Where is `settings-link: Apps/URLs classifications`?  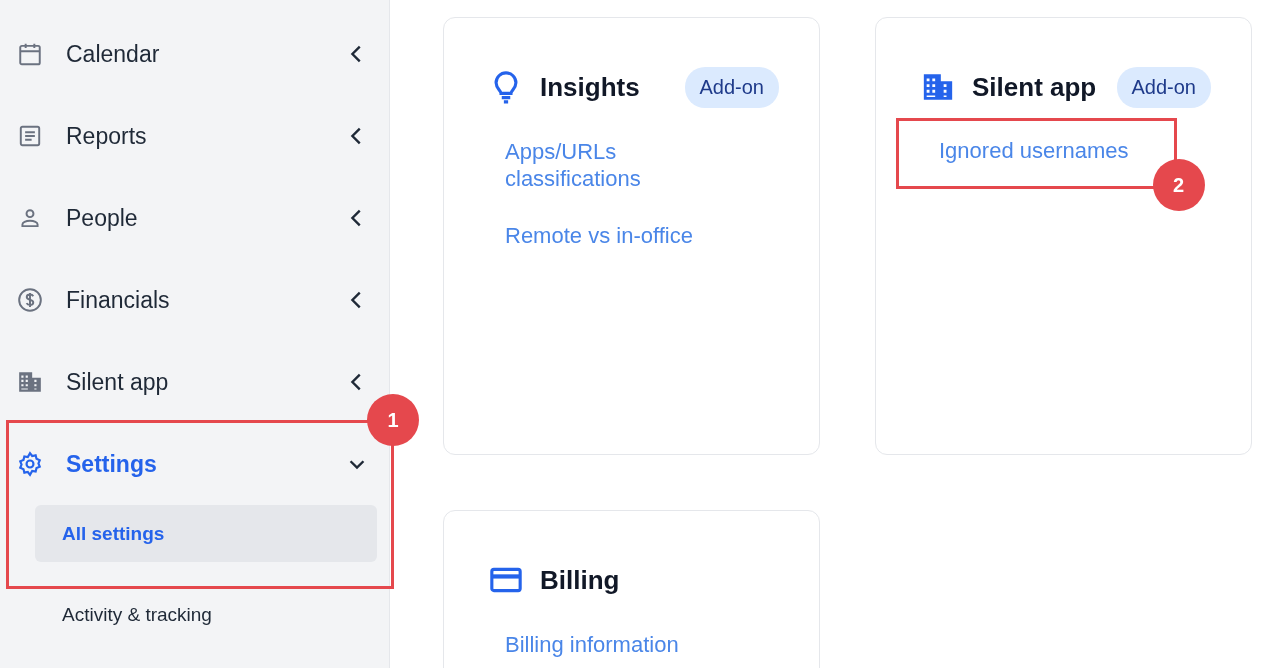 settings-link: Apps/URLs classifications is located at coordinates (620, 165).